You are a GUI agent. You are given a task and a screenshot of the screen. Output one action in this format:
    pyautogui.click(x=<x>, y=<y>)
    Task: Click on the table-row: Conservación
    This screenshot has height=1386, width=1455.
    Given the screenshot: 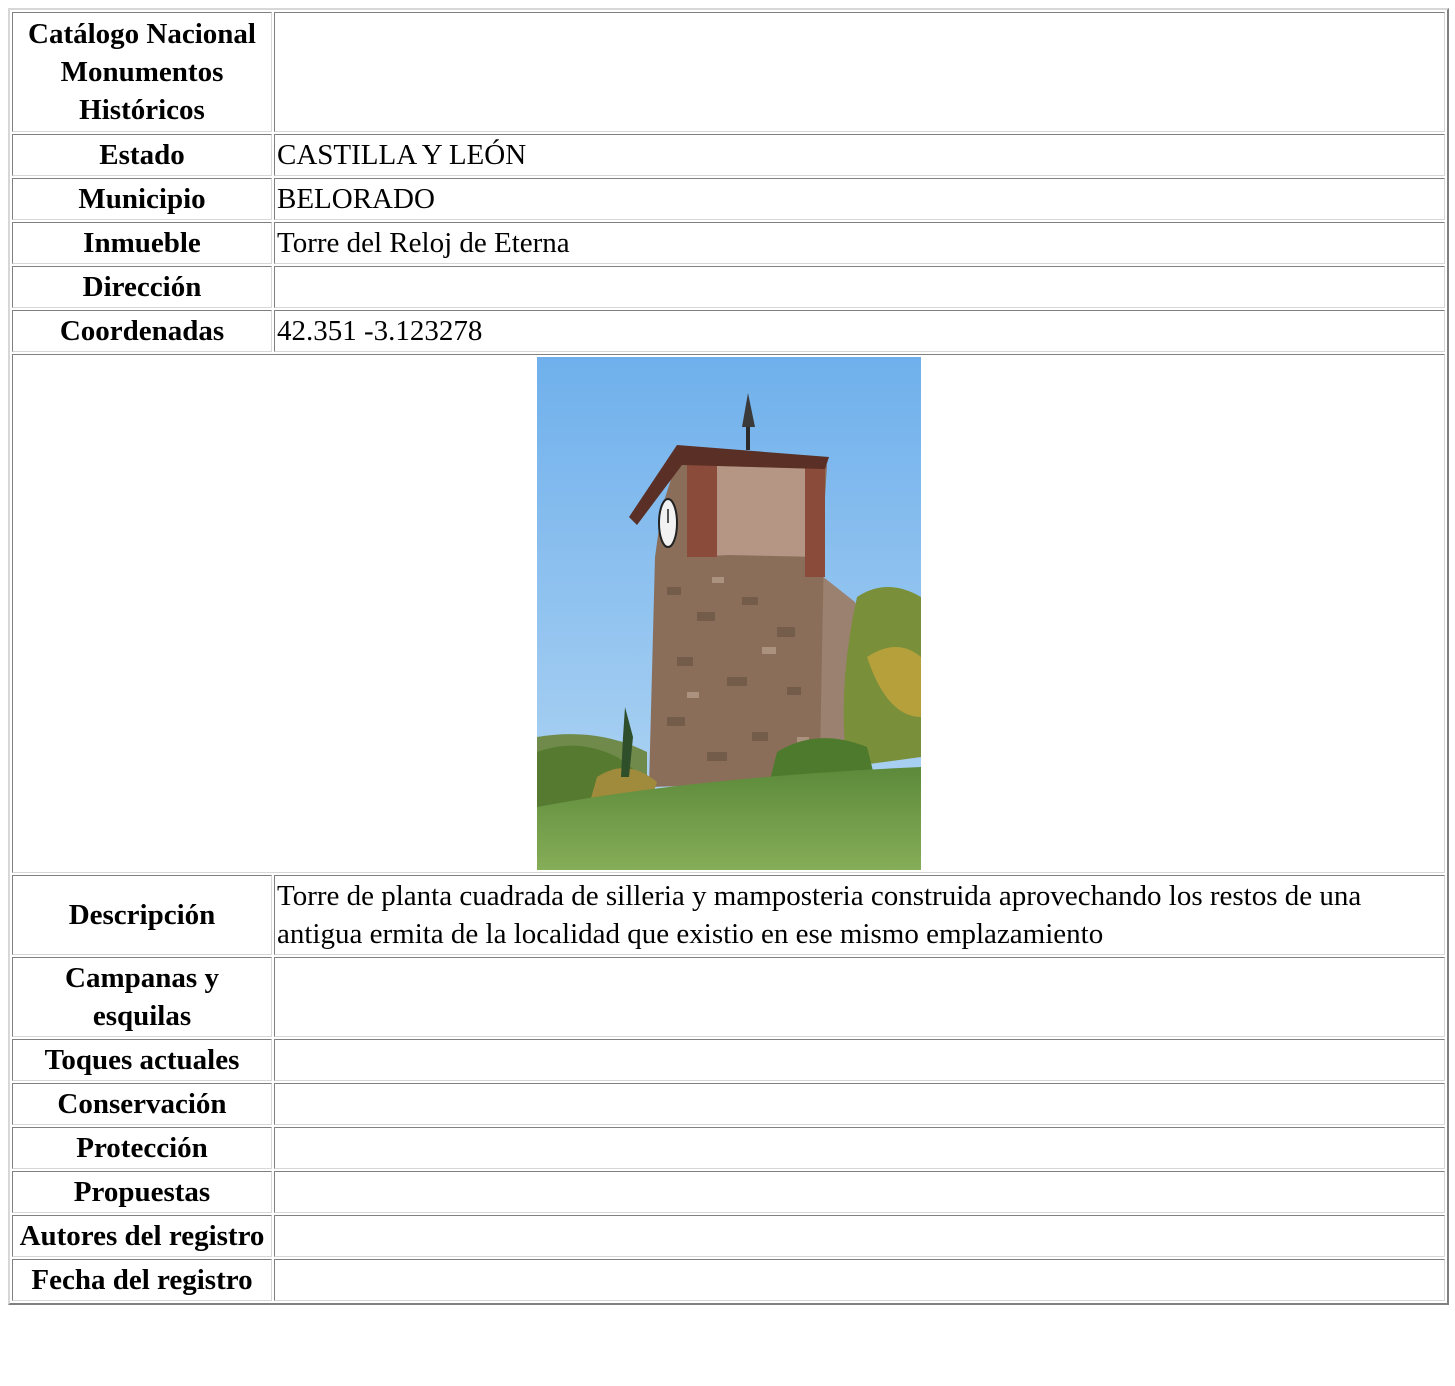 What is the action you would take?
    pyautogui.click(x=728, y=1104)
    